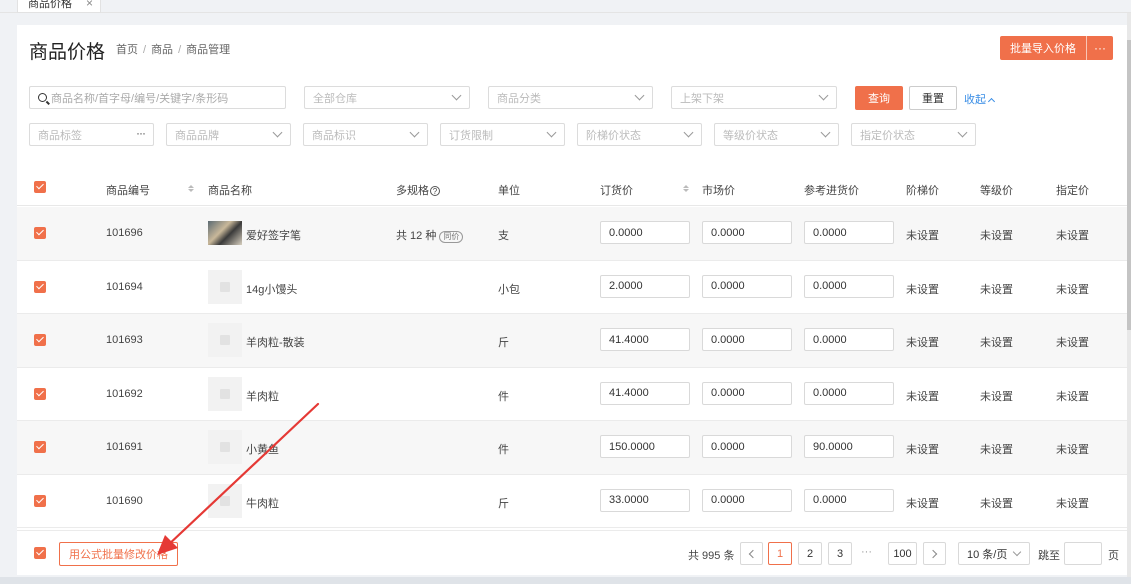 The image size is (1131, 584). What do you see at coordinates (435, 191) in the screenshot?
I see `help-icon: ?` at bounding box center [435, 191].